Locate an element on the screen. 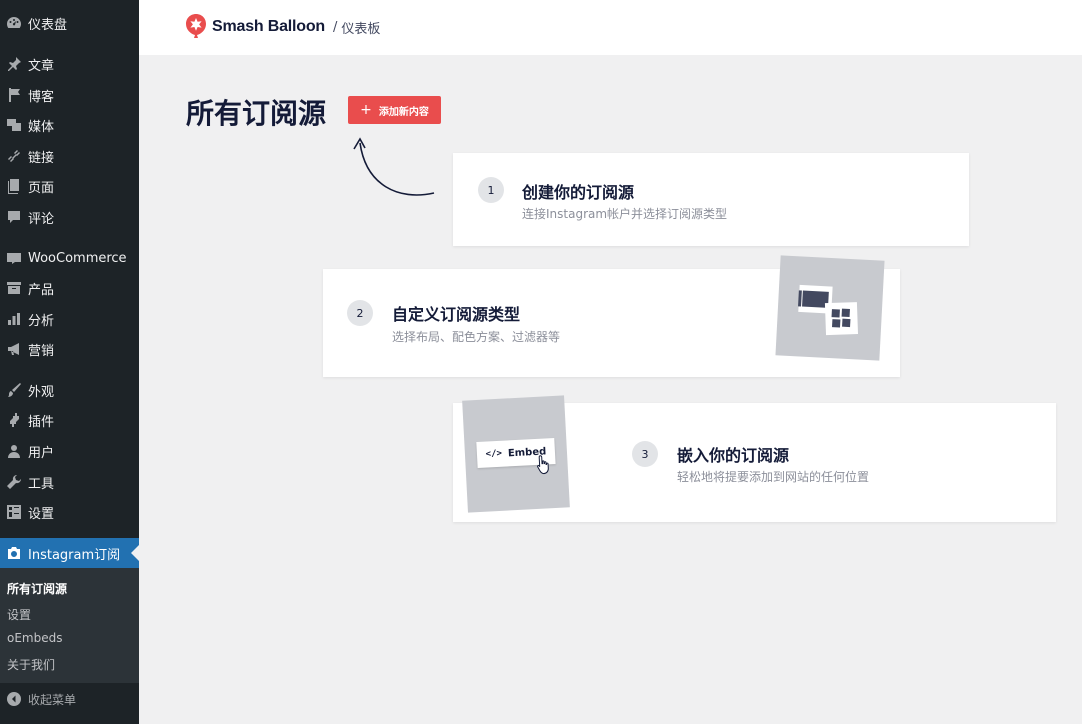 This screenshot has height=724, width=1082. page-title: 所有订阅源 is located at coordinates (256, 113).